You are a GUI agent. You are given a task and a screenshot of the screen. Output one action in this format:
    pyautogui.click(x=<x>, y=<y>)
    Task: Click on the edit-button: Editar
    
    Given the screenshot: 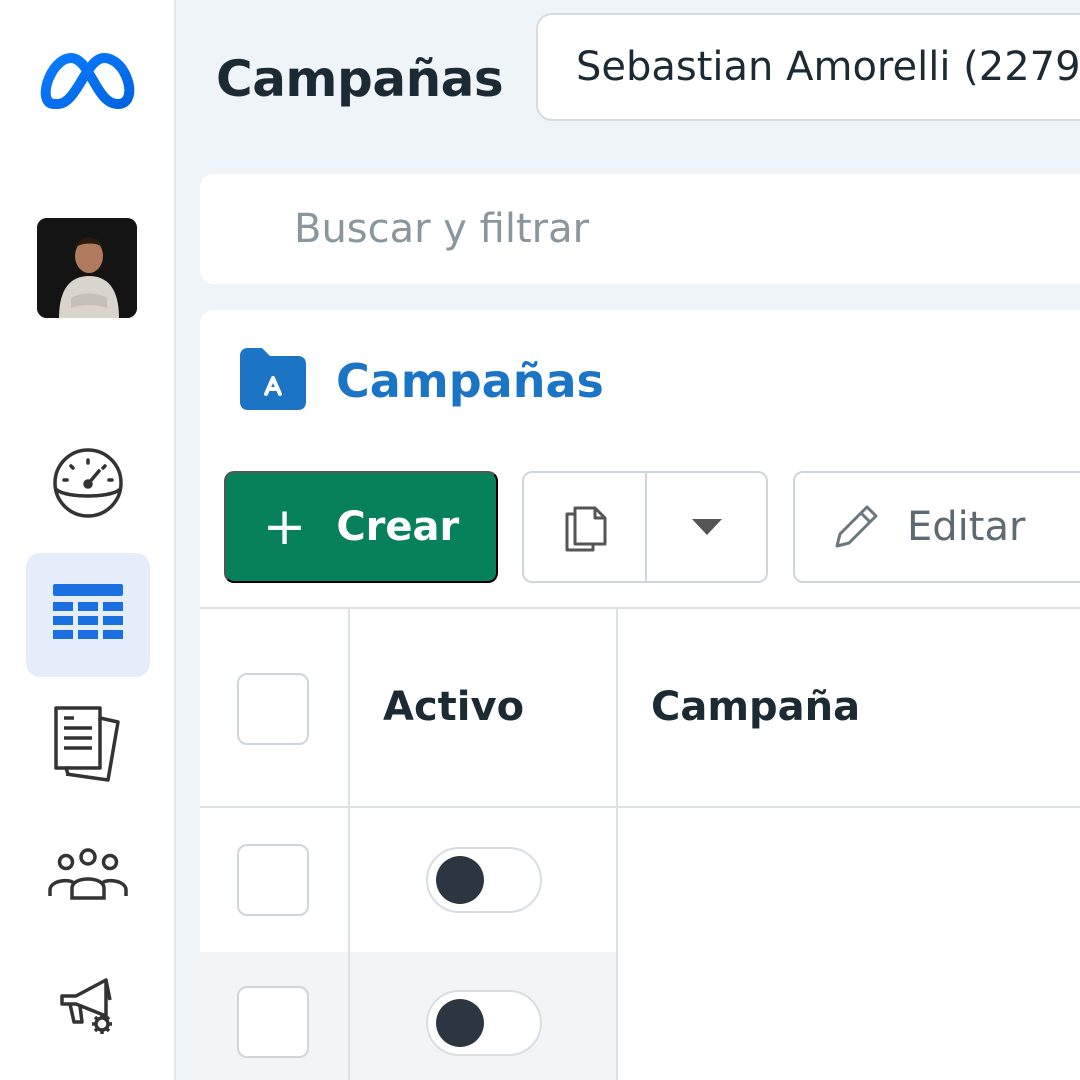 What is the action you would take?
    pyautogui.click(x=936, y=527)
    